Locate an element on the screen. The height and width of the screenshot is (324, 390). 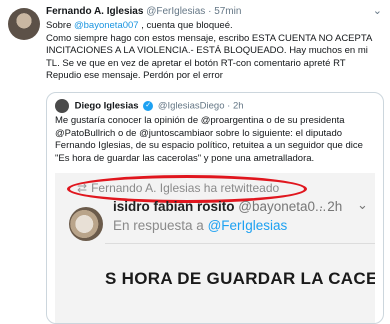
chevron-down-icon: ⌄ is located at coordinates (377, 10).